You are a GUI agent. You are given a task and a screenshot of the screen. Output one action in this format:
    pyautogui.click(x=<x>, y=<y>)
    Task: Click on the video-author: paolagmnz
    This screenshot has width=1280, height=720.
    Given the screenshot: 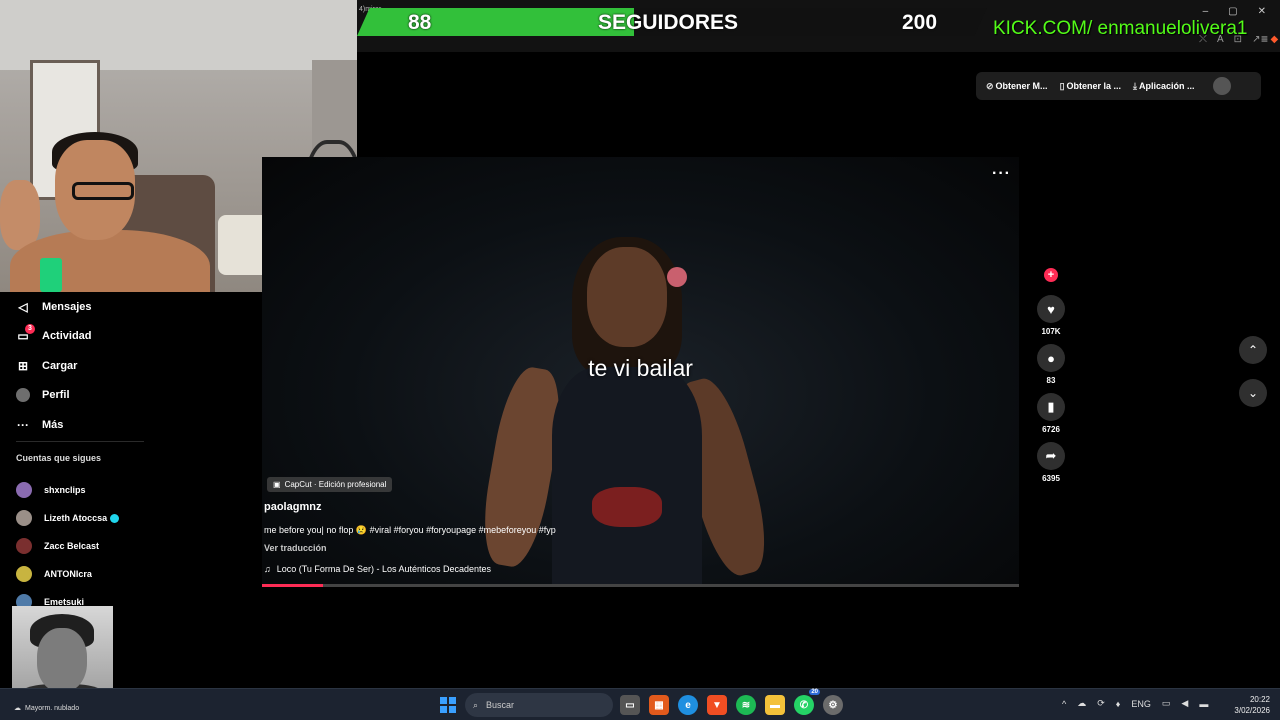 What is the action you would take?
    pyautogui.click(x=292, y=507)
    